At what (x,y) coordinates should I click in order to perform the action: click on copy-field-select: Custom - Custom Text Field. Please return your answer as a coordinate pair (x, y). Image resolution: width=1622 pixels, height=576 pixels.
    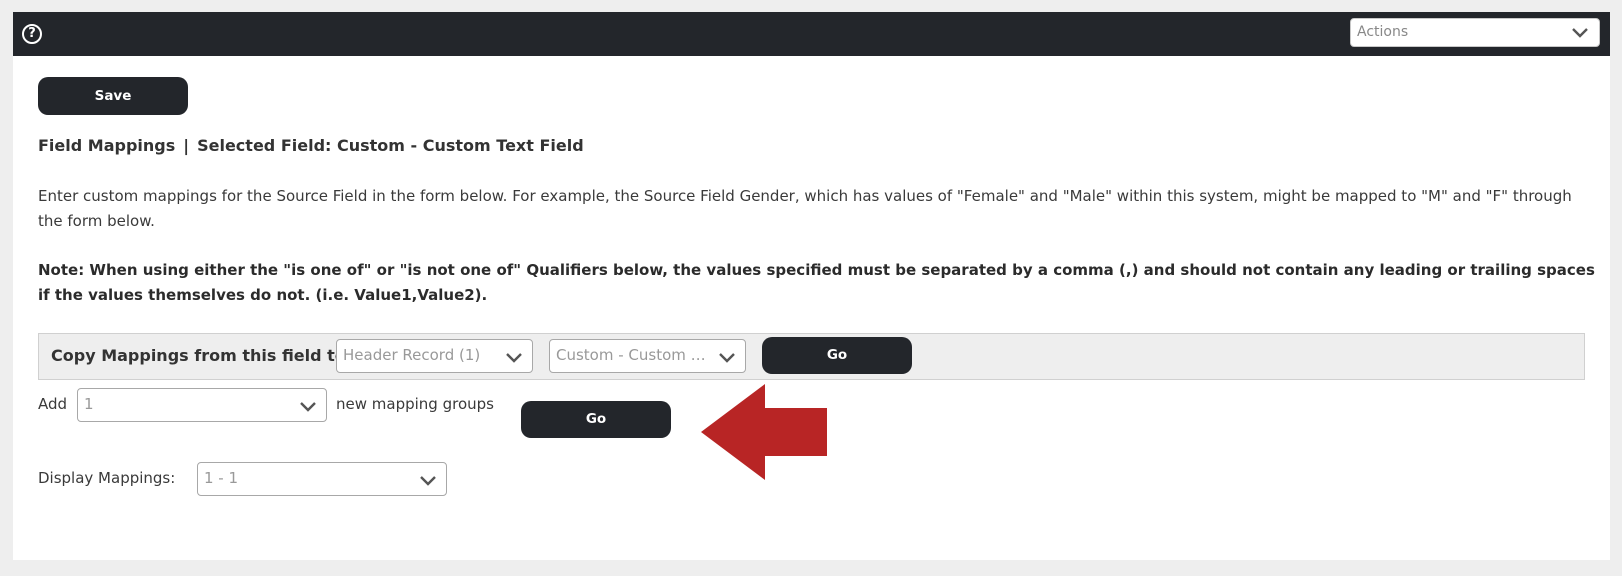
    Looking at the image, I should click on (647, 356).